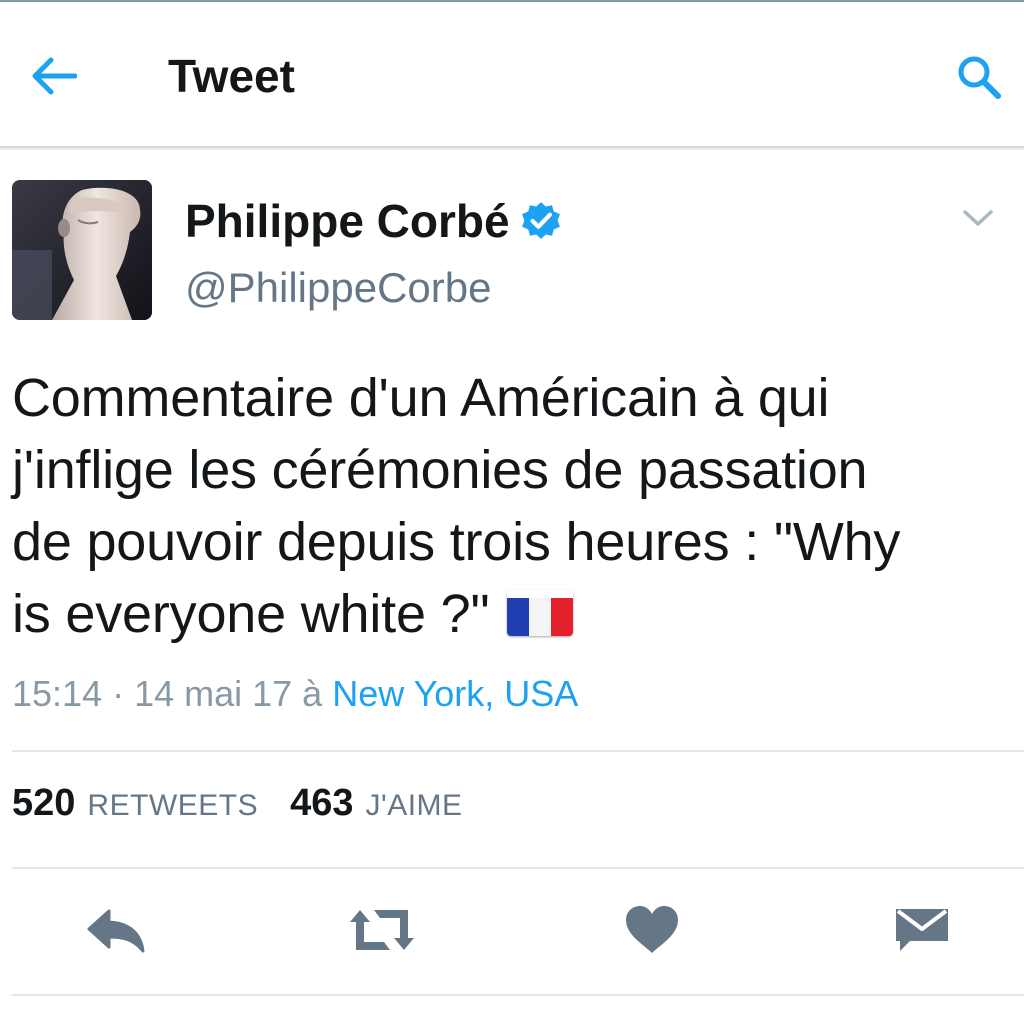 The image size is (1024, 1022). I want to click on search-button, so click(979, 77).